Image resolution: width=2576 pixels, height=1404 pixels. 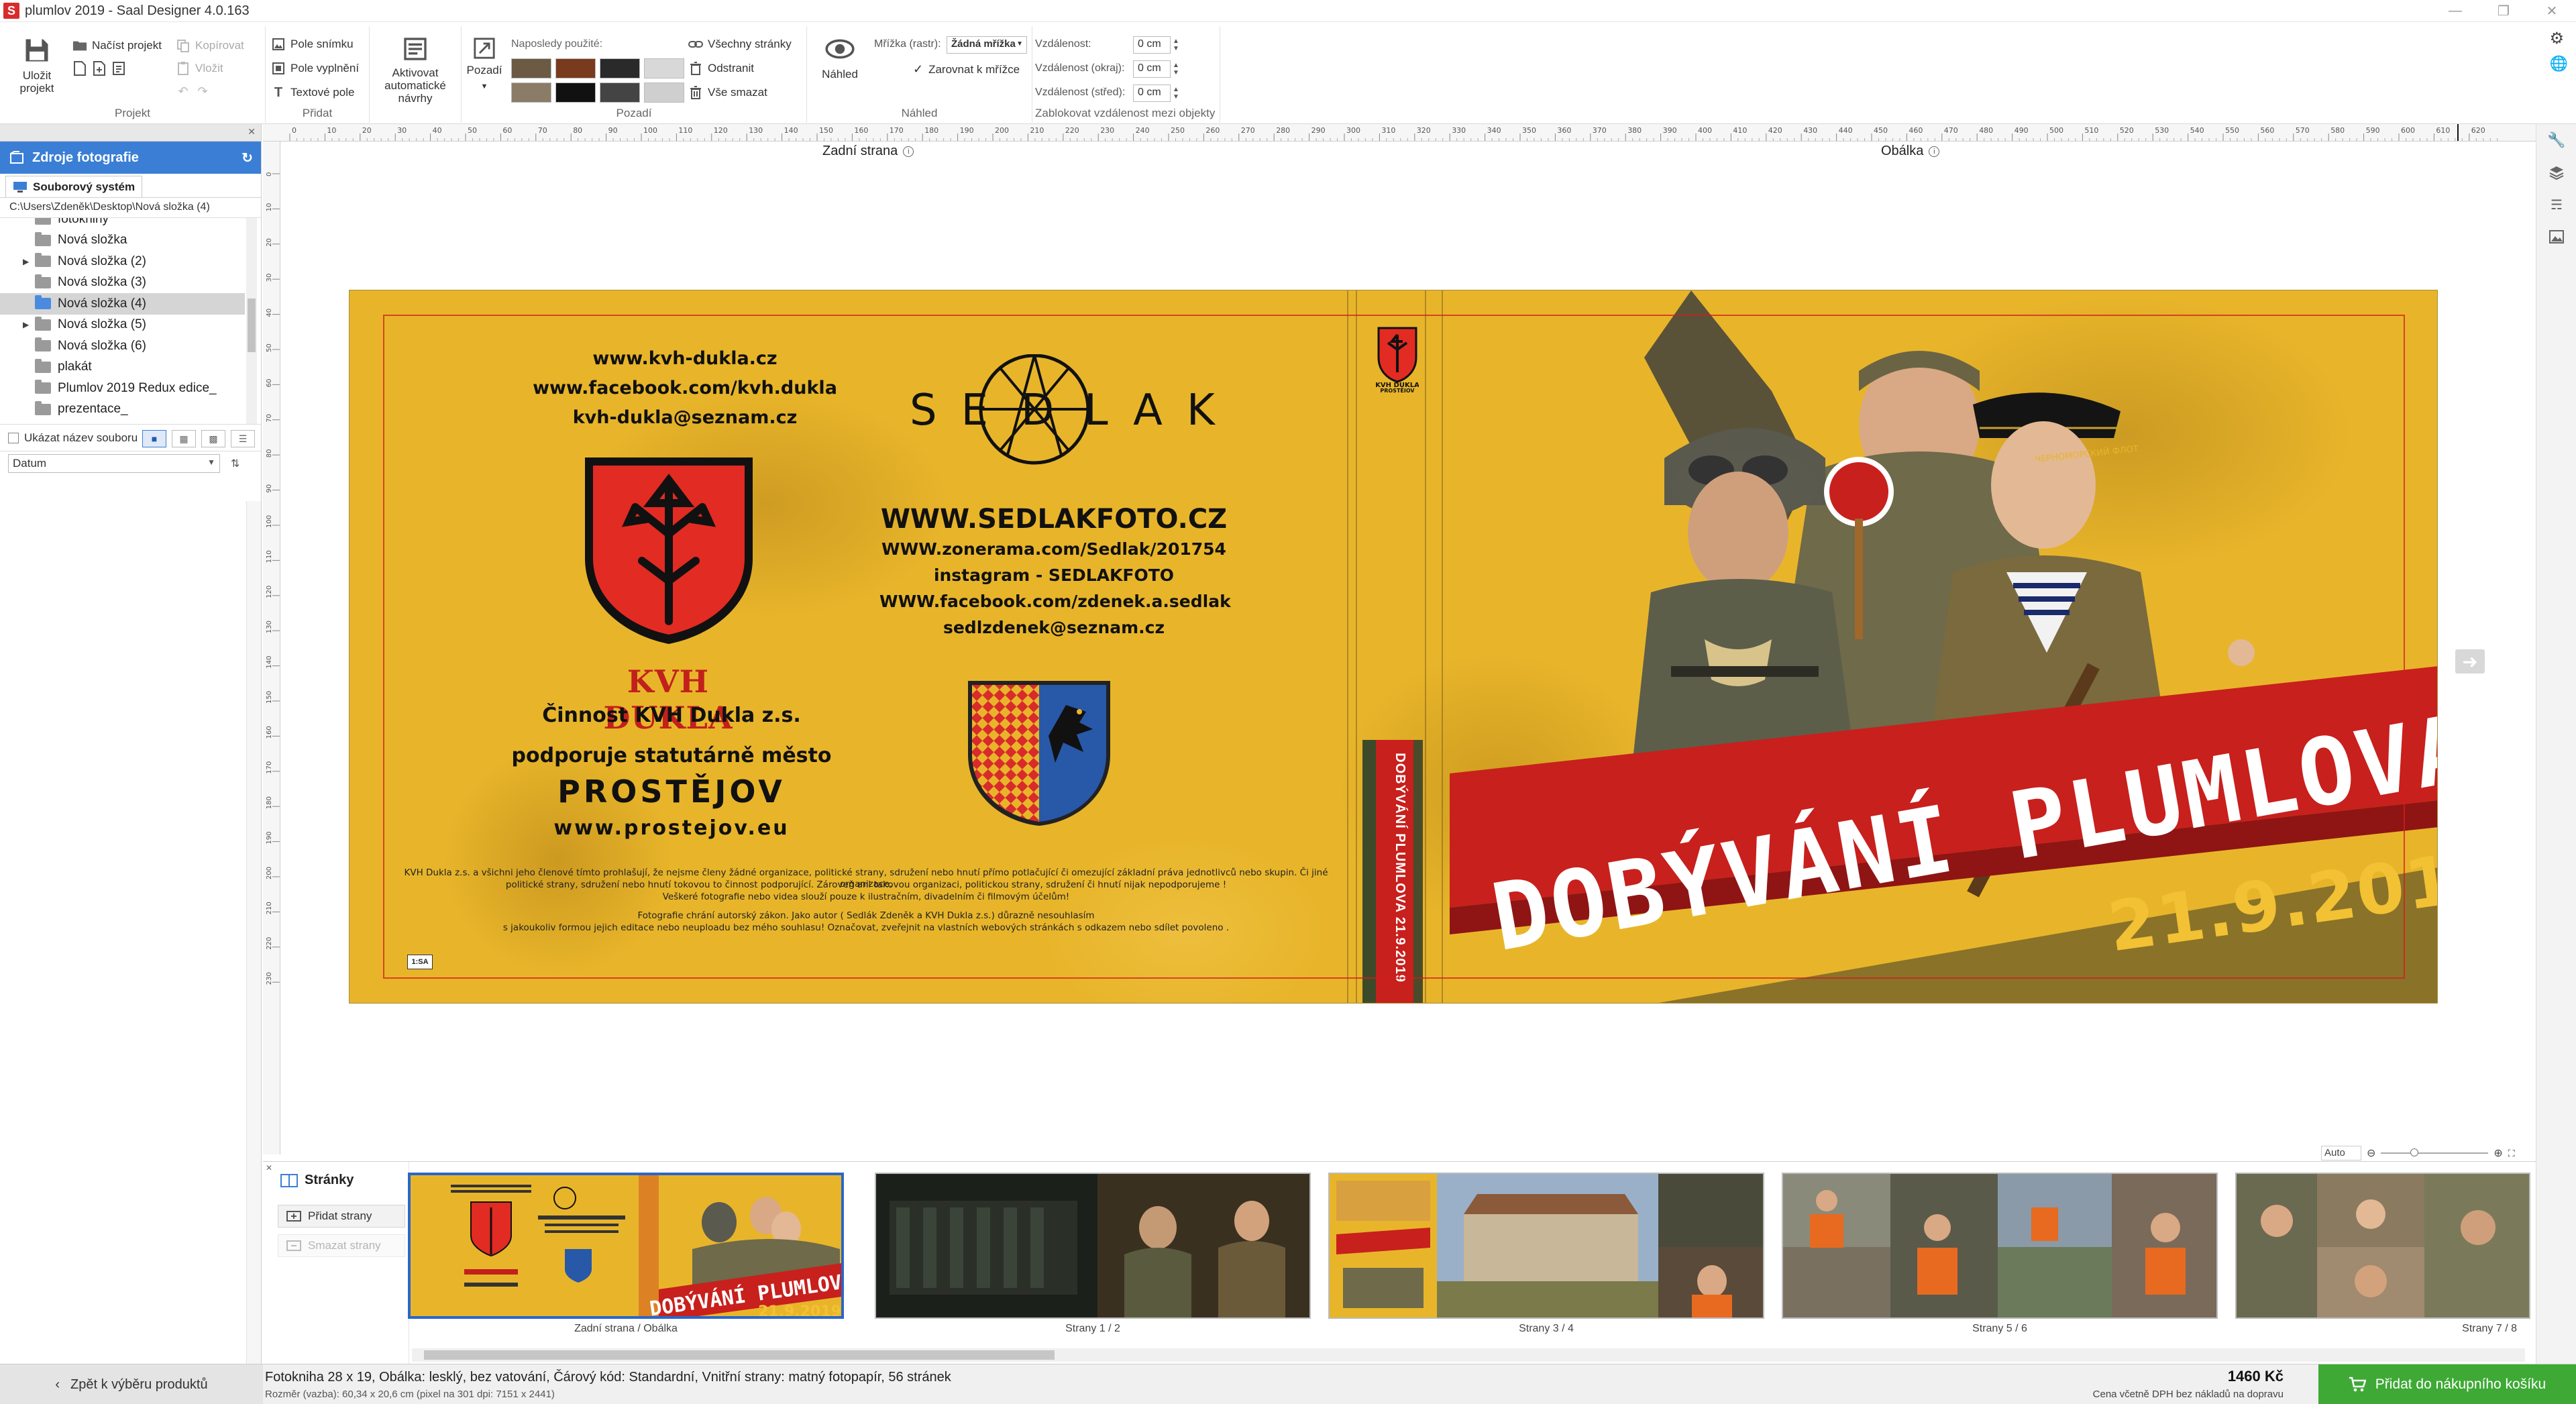 What do you see at coordinates (122, 325) in the screenshot?
I see `folder-tree-item: ▶ Nová složka (5)` at bounding box center [122, 325].